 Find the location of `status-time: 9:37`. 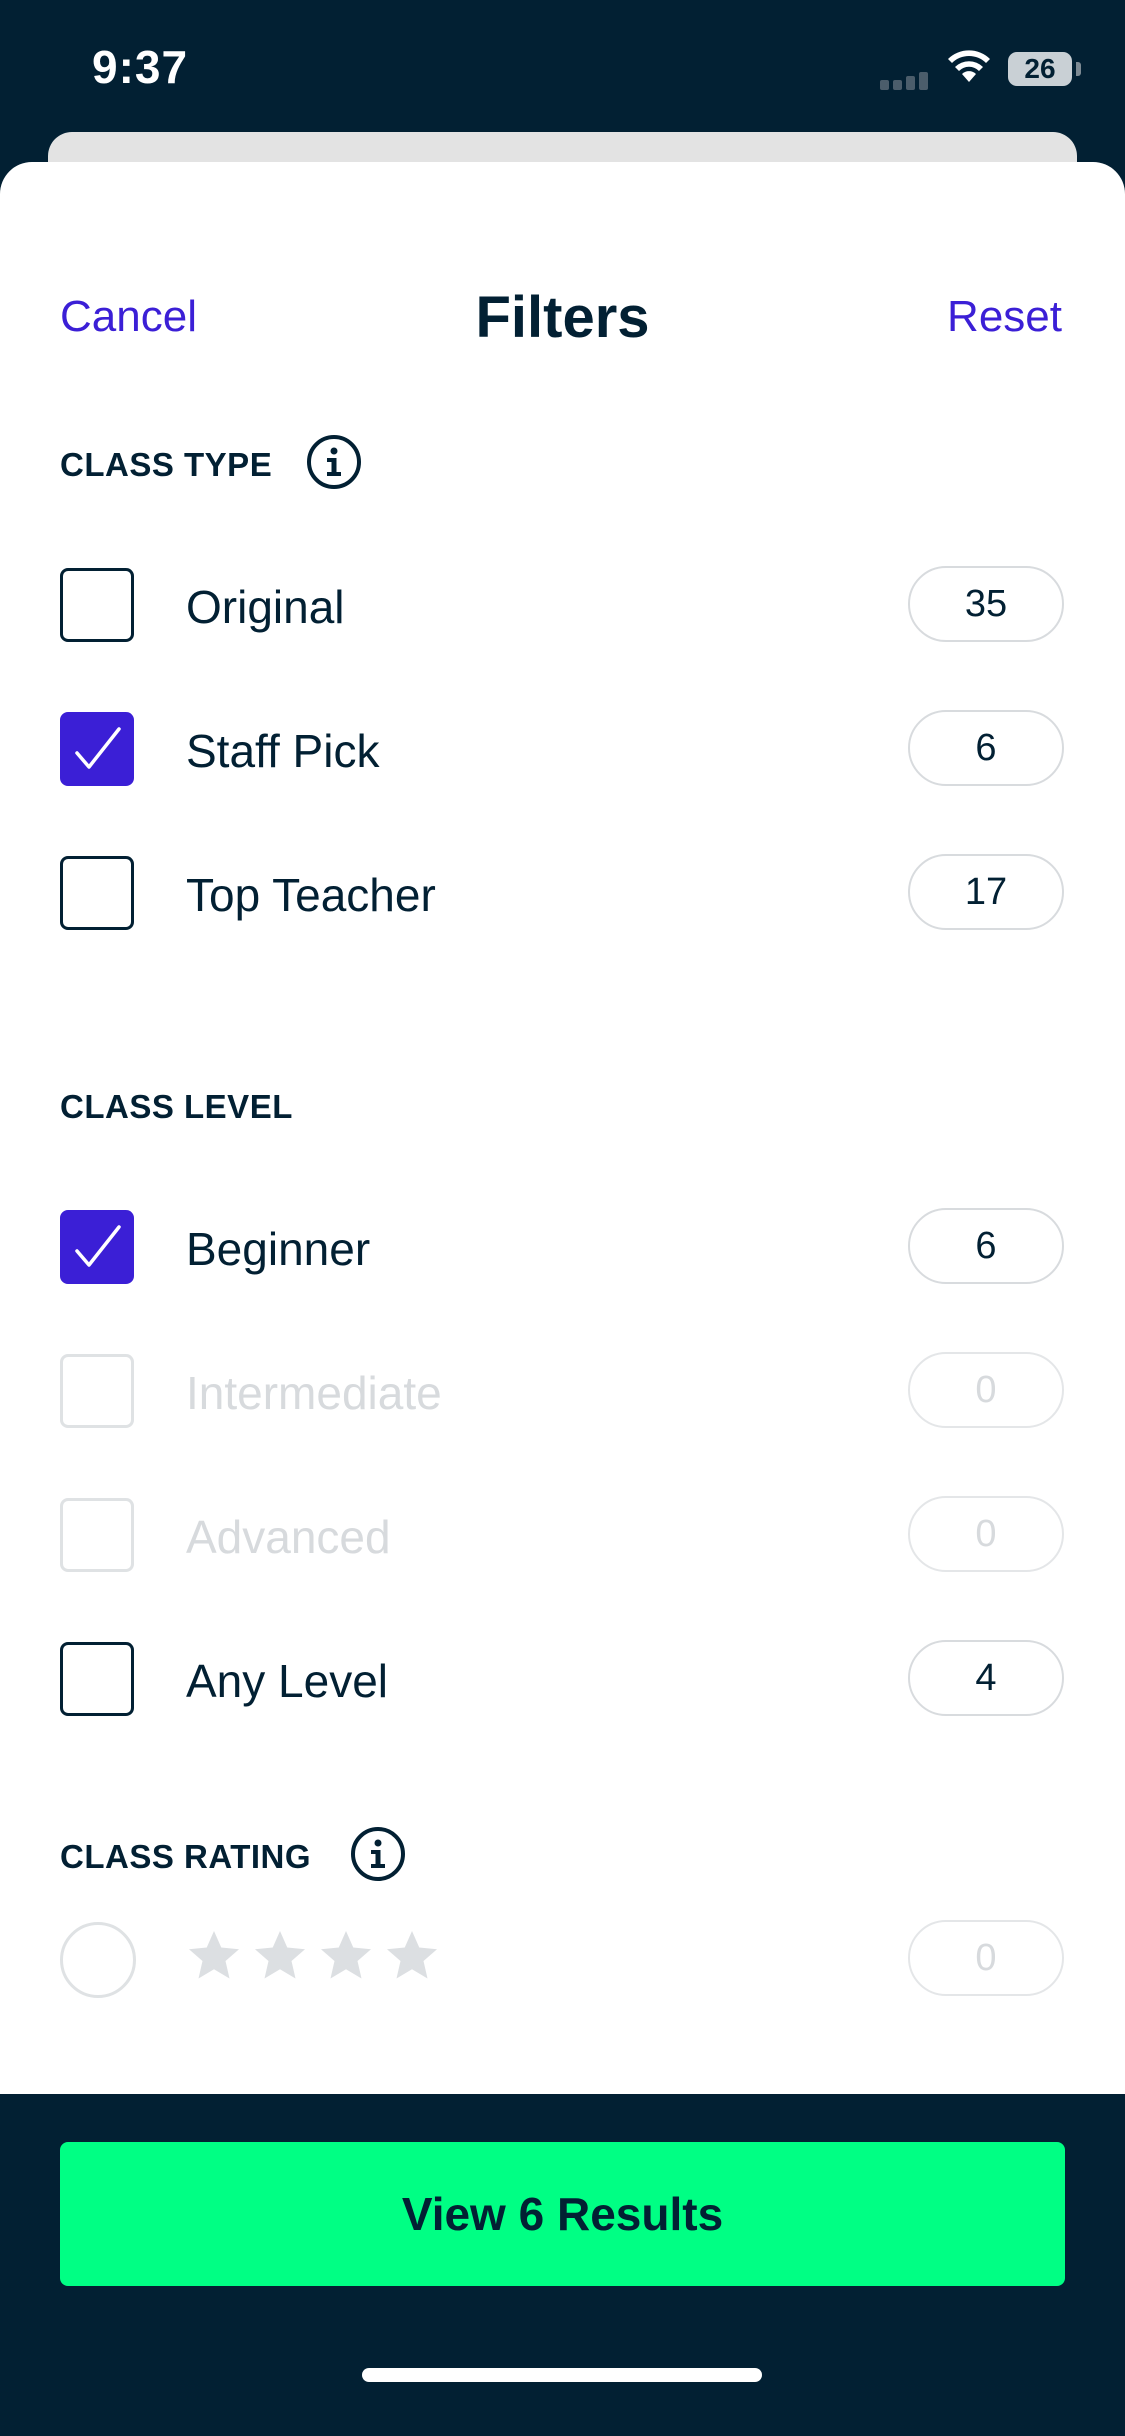

status-time: 9:37 is located at coordinates (140, 67).